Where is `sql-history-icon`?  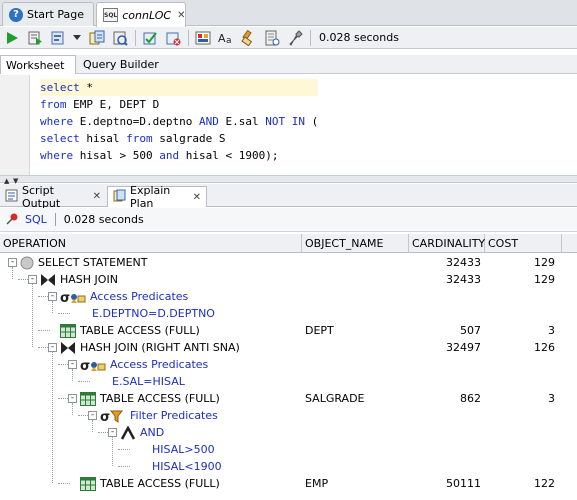 sql-history-icon is located at coordinates (272, 38).